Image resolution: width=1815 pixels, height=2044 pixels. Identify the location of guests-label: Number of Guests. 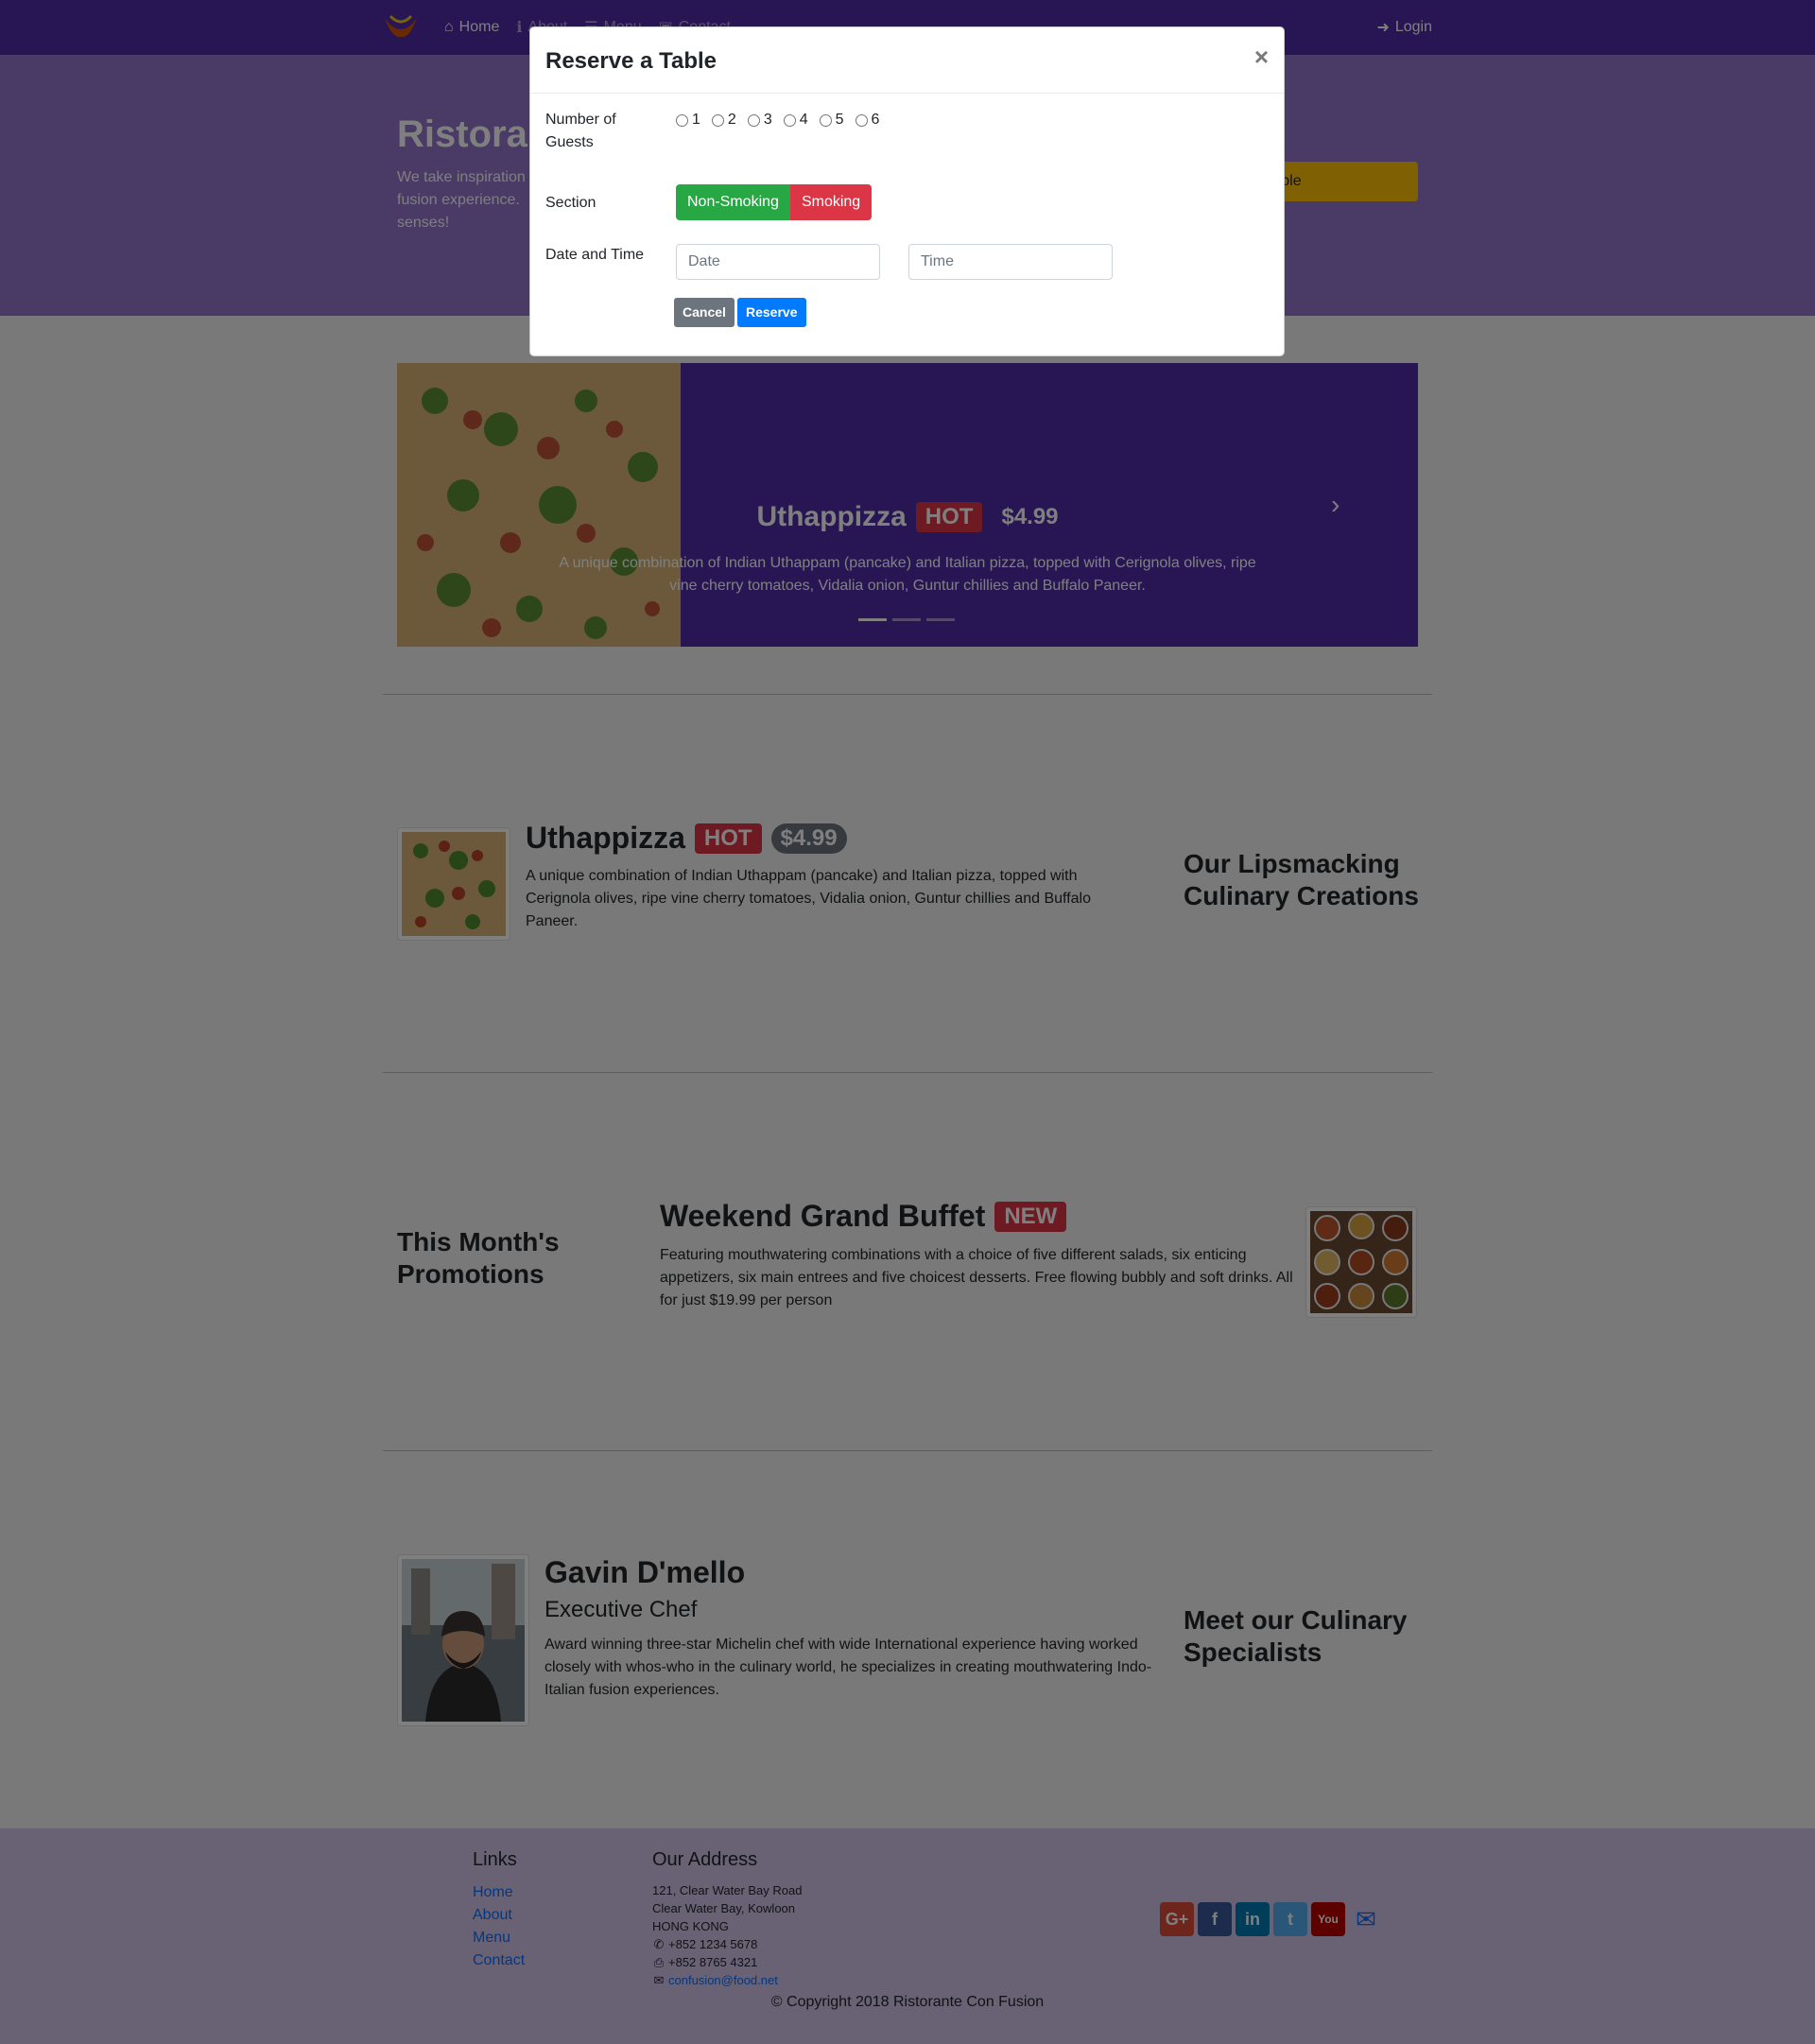
(597, 131).